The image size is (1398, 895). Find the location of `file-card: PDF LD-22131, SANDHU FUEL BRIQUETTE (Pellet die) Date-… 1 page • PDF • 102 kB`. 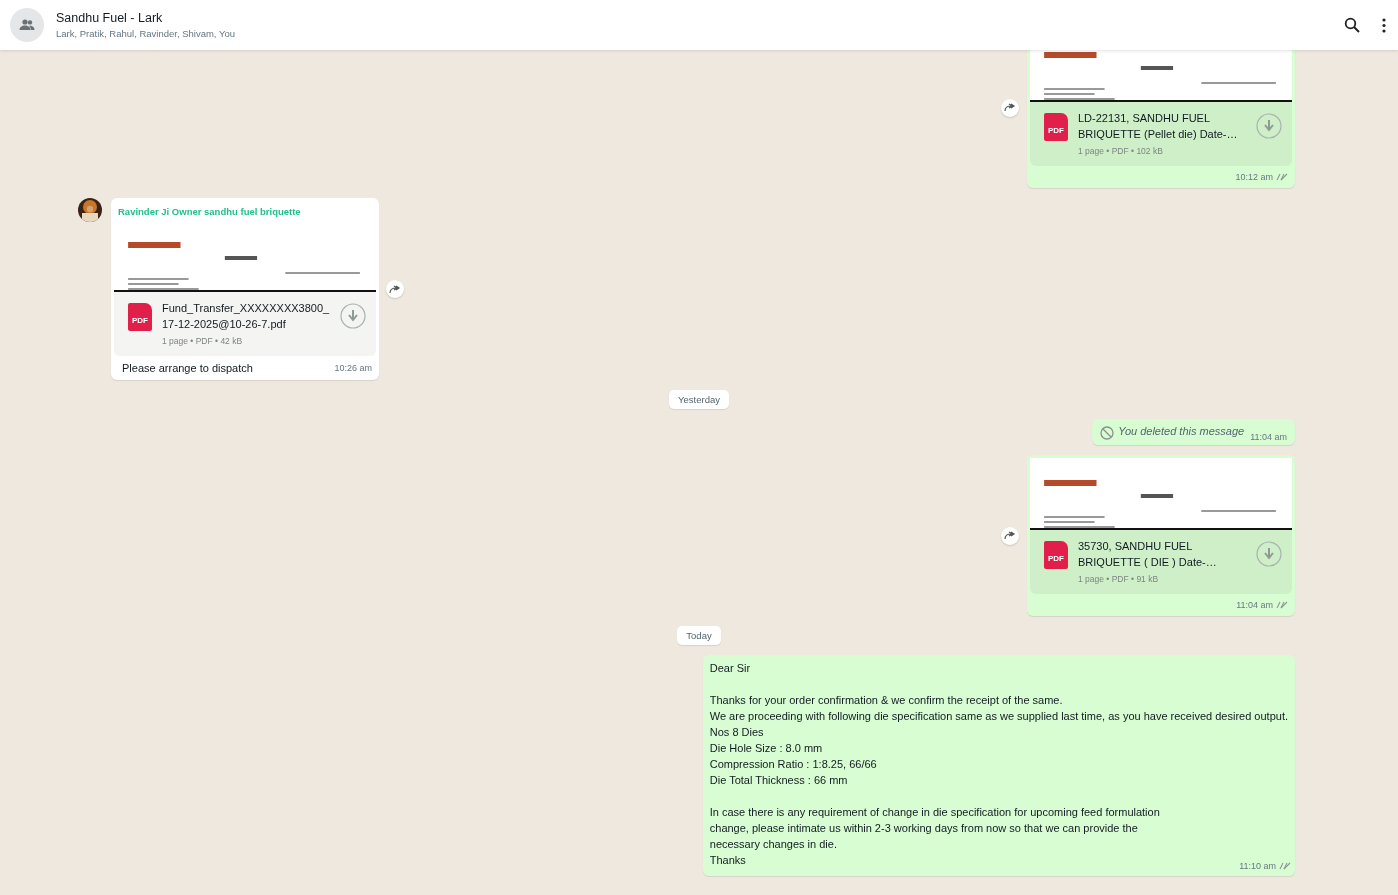

file-card: PDF LD-22131, SANDHU FUEL BRIQUETTE (Pellet die) Date-… 1 page • PDF • 102 kB is located at coordinates (1161, 134).